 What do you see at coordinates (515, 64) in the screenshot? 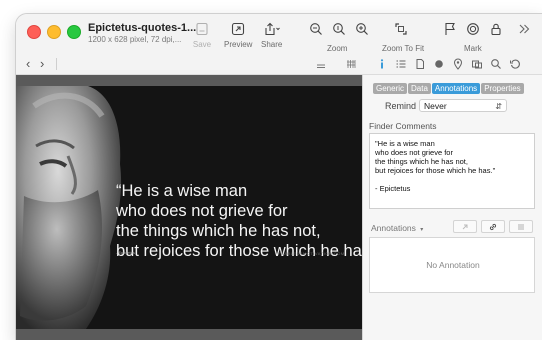
I see `history-icon` at bounding box center [515, 64].